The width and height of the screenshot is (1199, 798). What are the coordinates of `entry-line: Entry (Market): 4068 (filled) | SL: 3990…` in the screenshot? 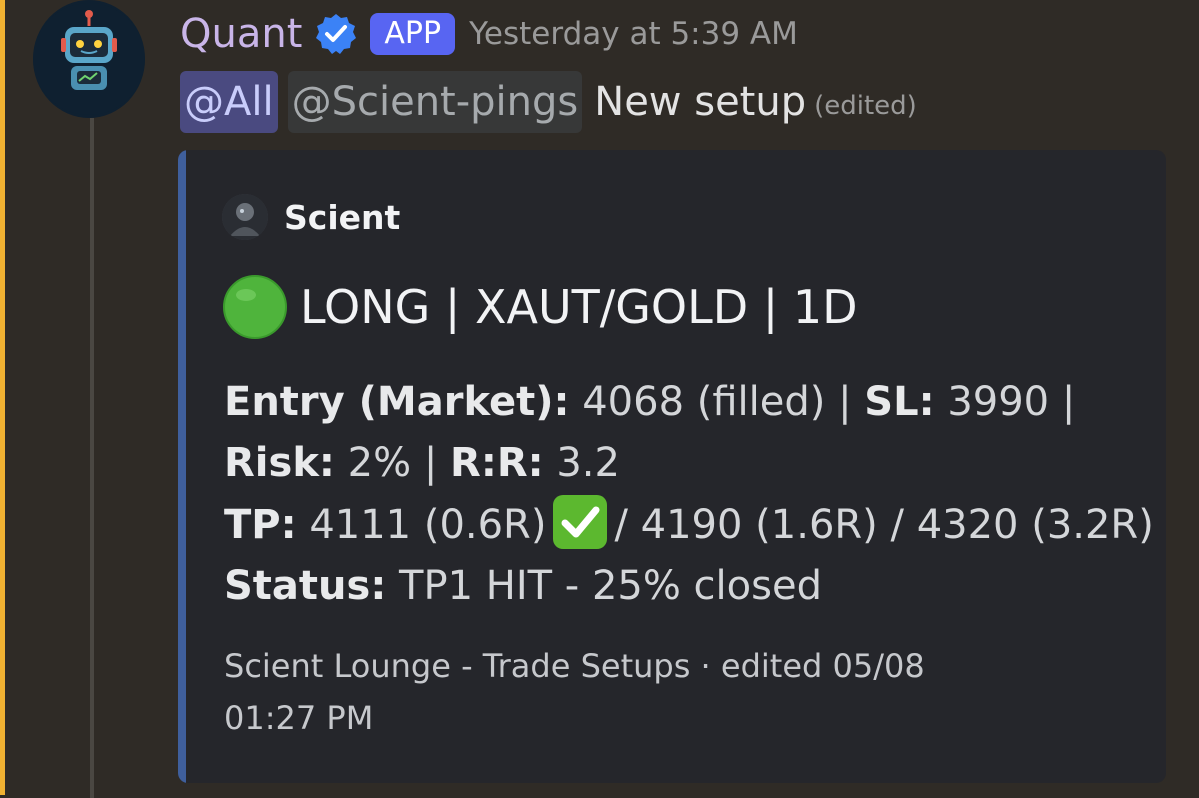 It's located at (689, 402).